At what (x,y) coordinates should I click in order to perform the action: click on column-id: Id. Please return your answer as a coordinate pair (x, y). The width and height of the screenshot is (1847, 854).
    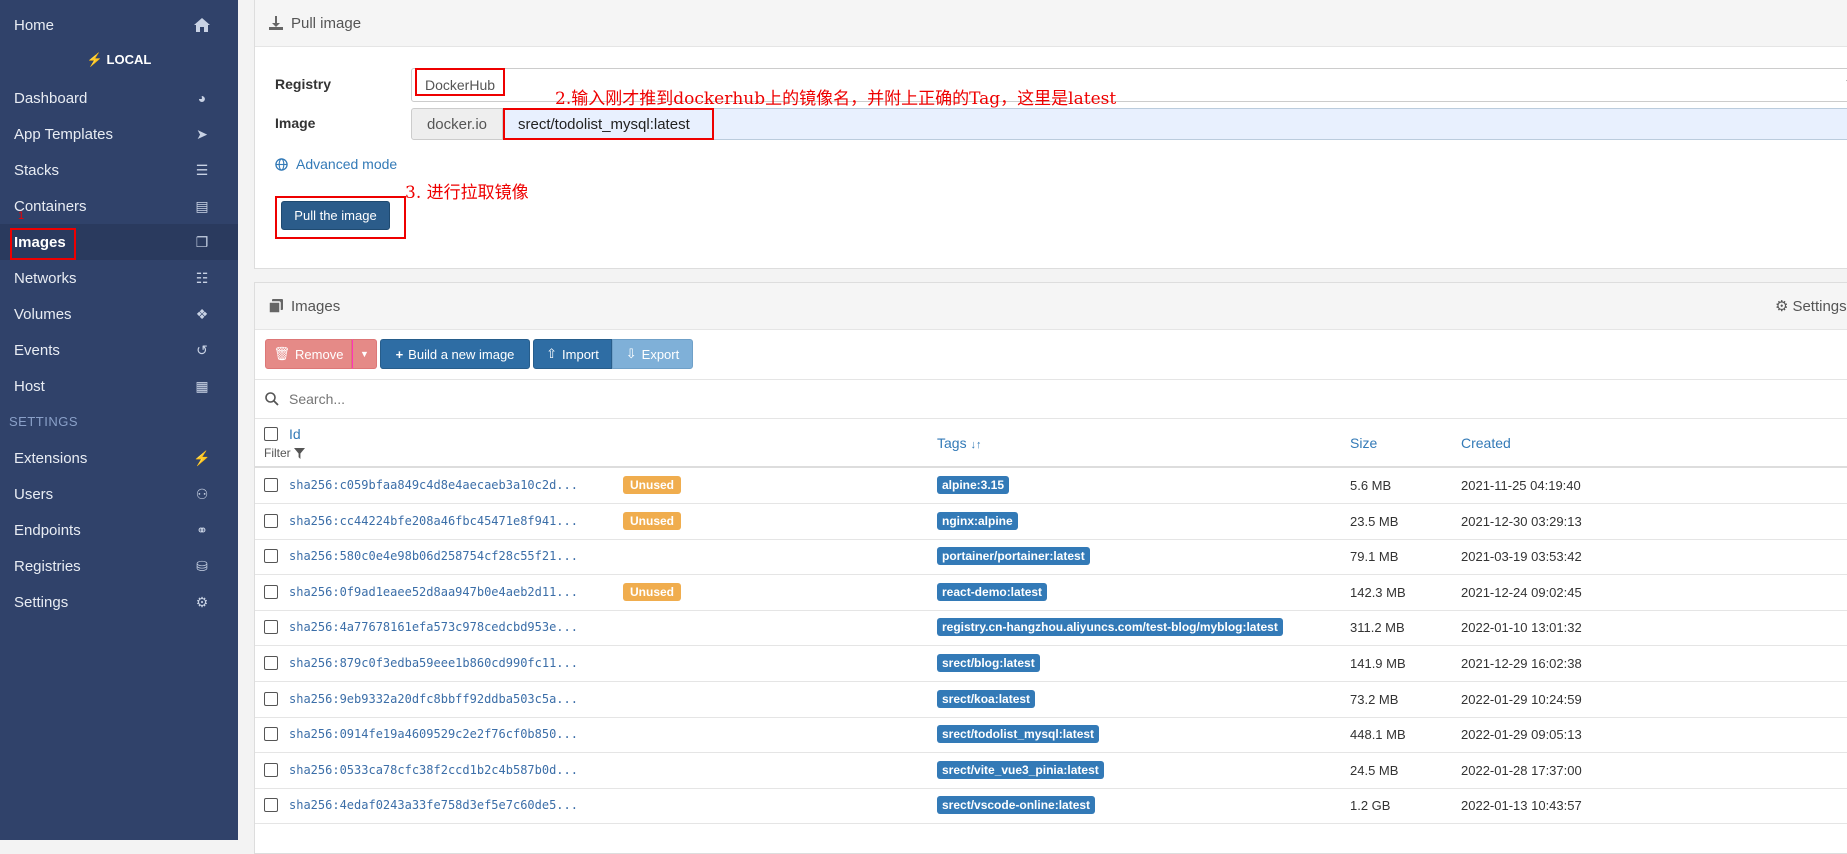
    Looking at the image, I should click on (295, 434).